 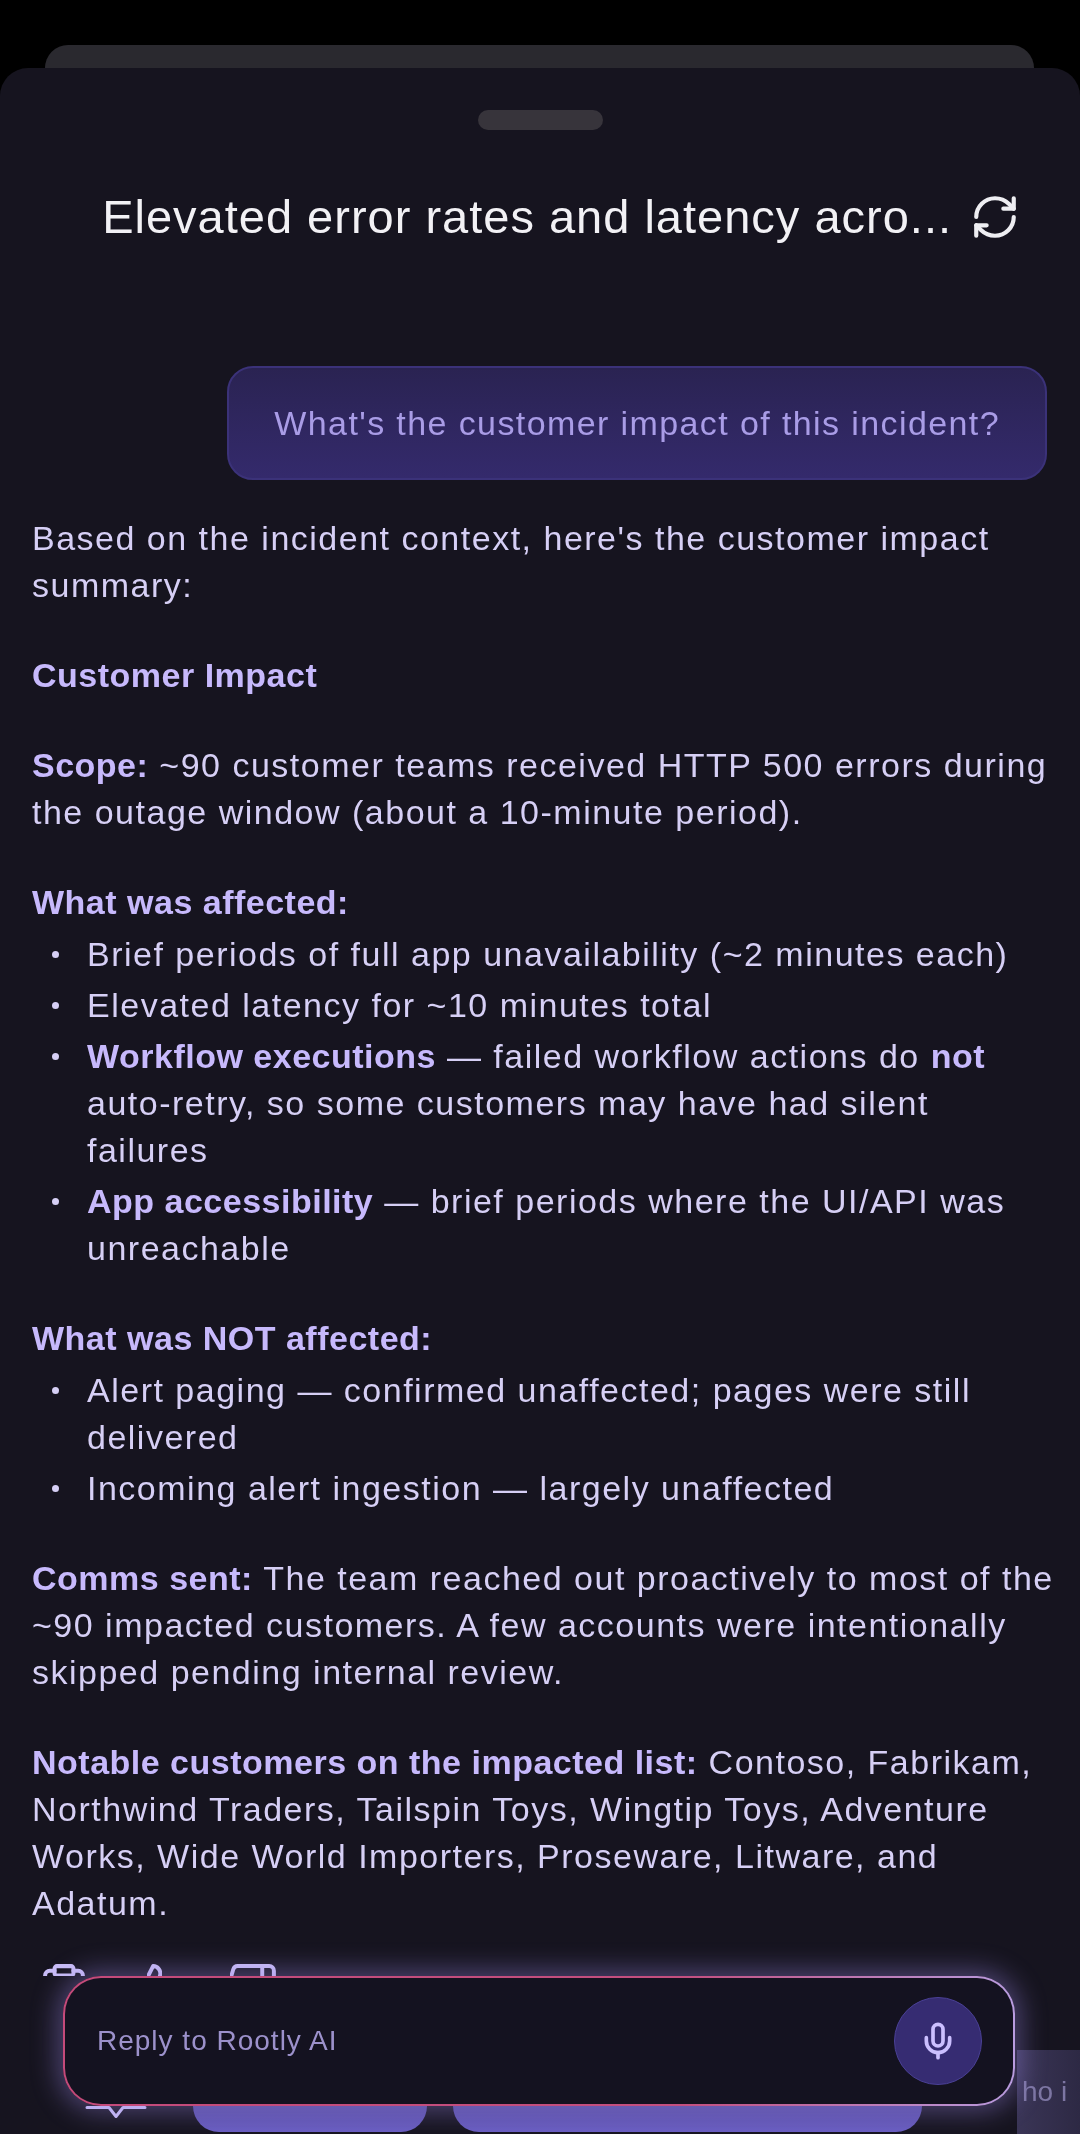 What do you see at coordinates (533, 1833) in the screenshot?
I see `answer-paragraph: Notable customers on the impacted list: Contoso, Fabrikam, Northwind Traders, Tailspin Toys, Wingtip Toys, Adventure Works, Wide World Importers, Proseware, Litware, and Adatum.` at bounding box center [533, 1833].